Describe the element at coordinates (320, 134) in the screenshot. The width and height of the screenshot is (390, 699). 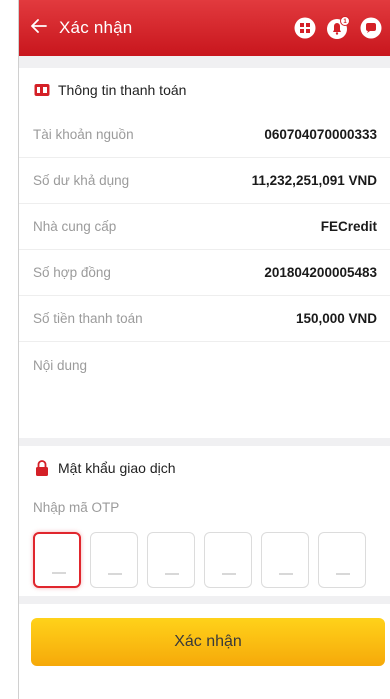
I see `row-value: 060704070000333` at that location.